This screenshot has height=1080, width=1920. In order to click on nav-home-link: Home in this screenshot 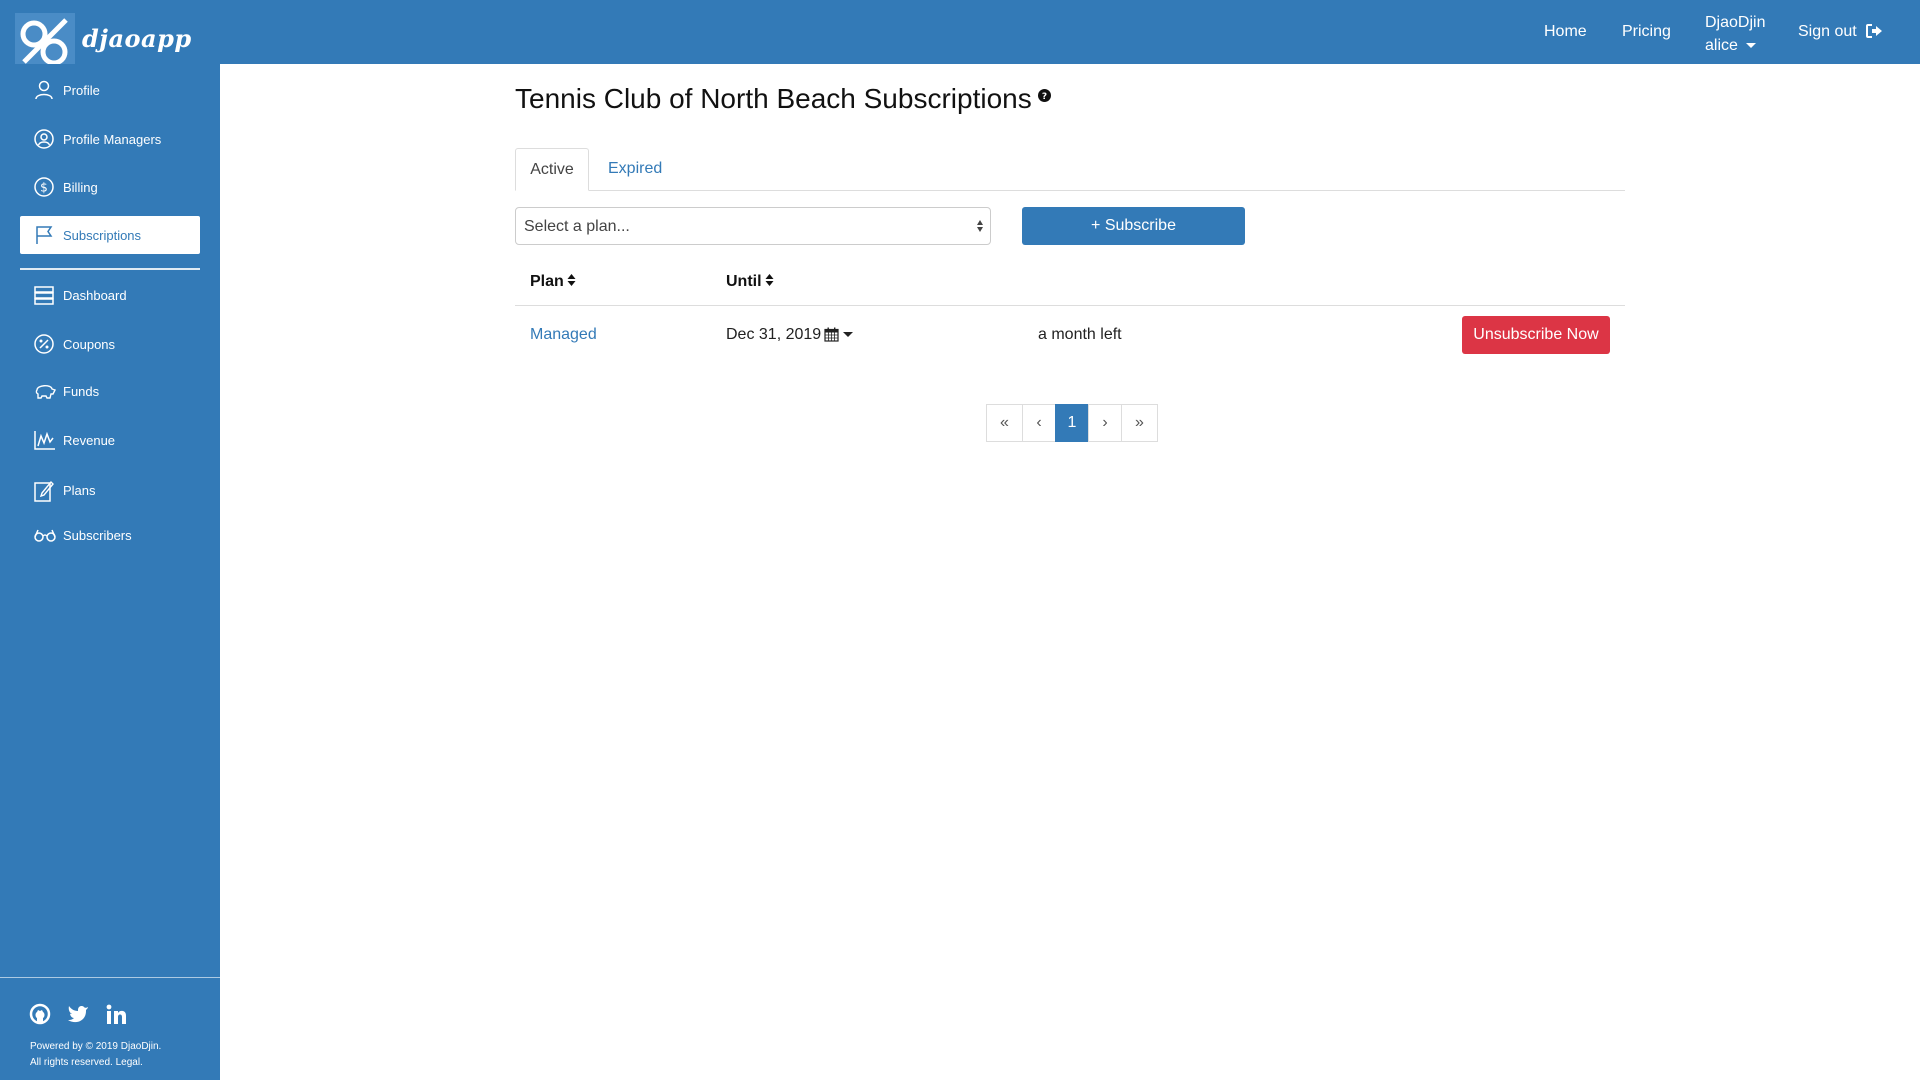, I will do `click(1565, 32)`.